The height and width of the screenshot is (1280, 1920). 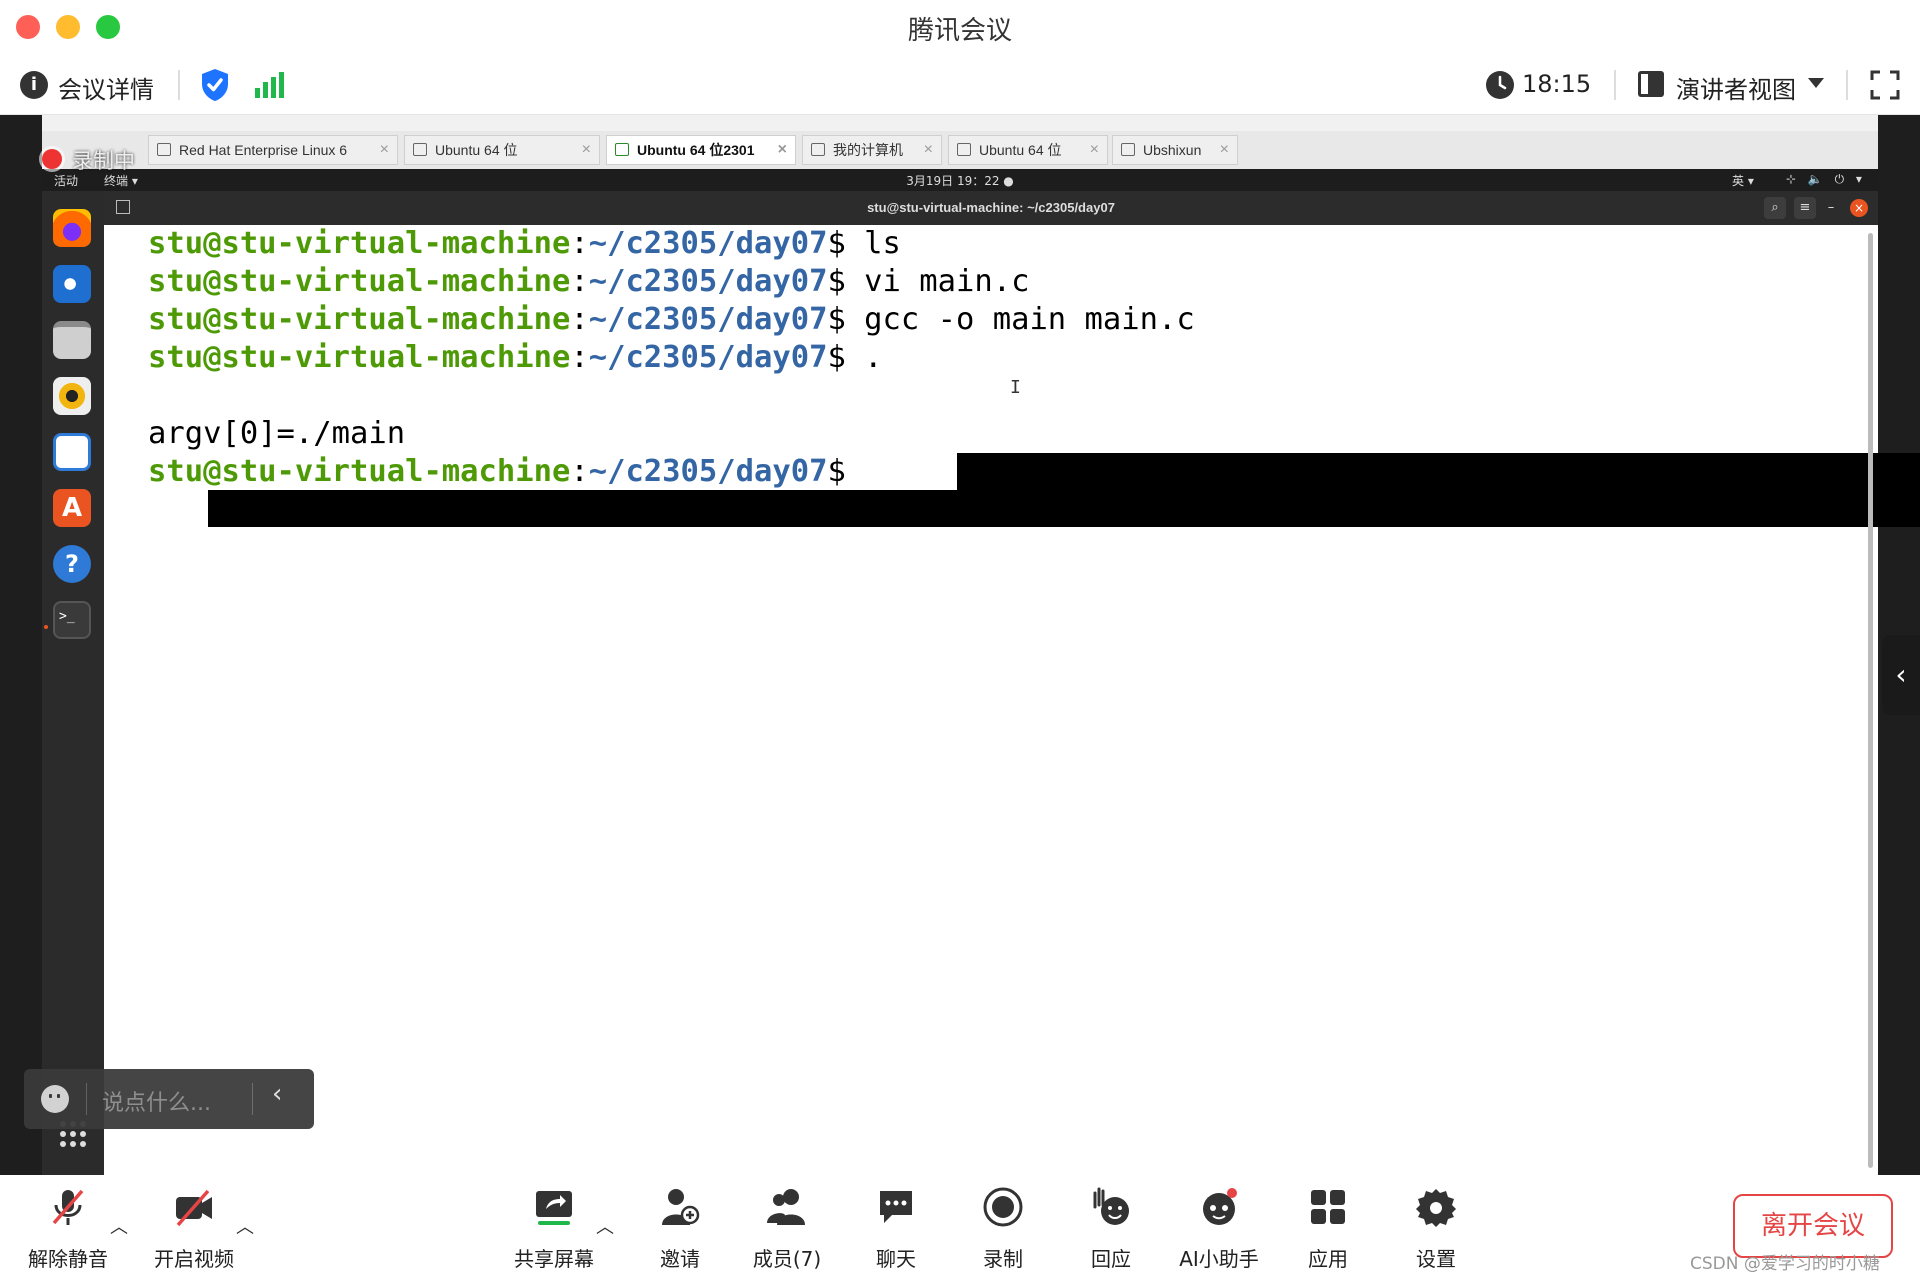 What do you see at coordinates (1651, 84) in the screenshot?
I see `speaker-view-icon` at bounding box center [1651, 84].